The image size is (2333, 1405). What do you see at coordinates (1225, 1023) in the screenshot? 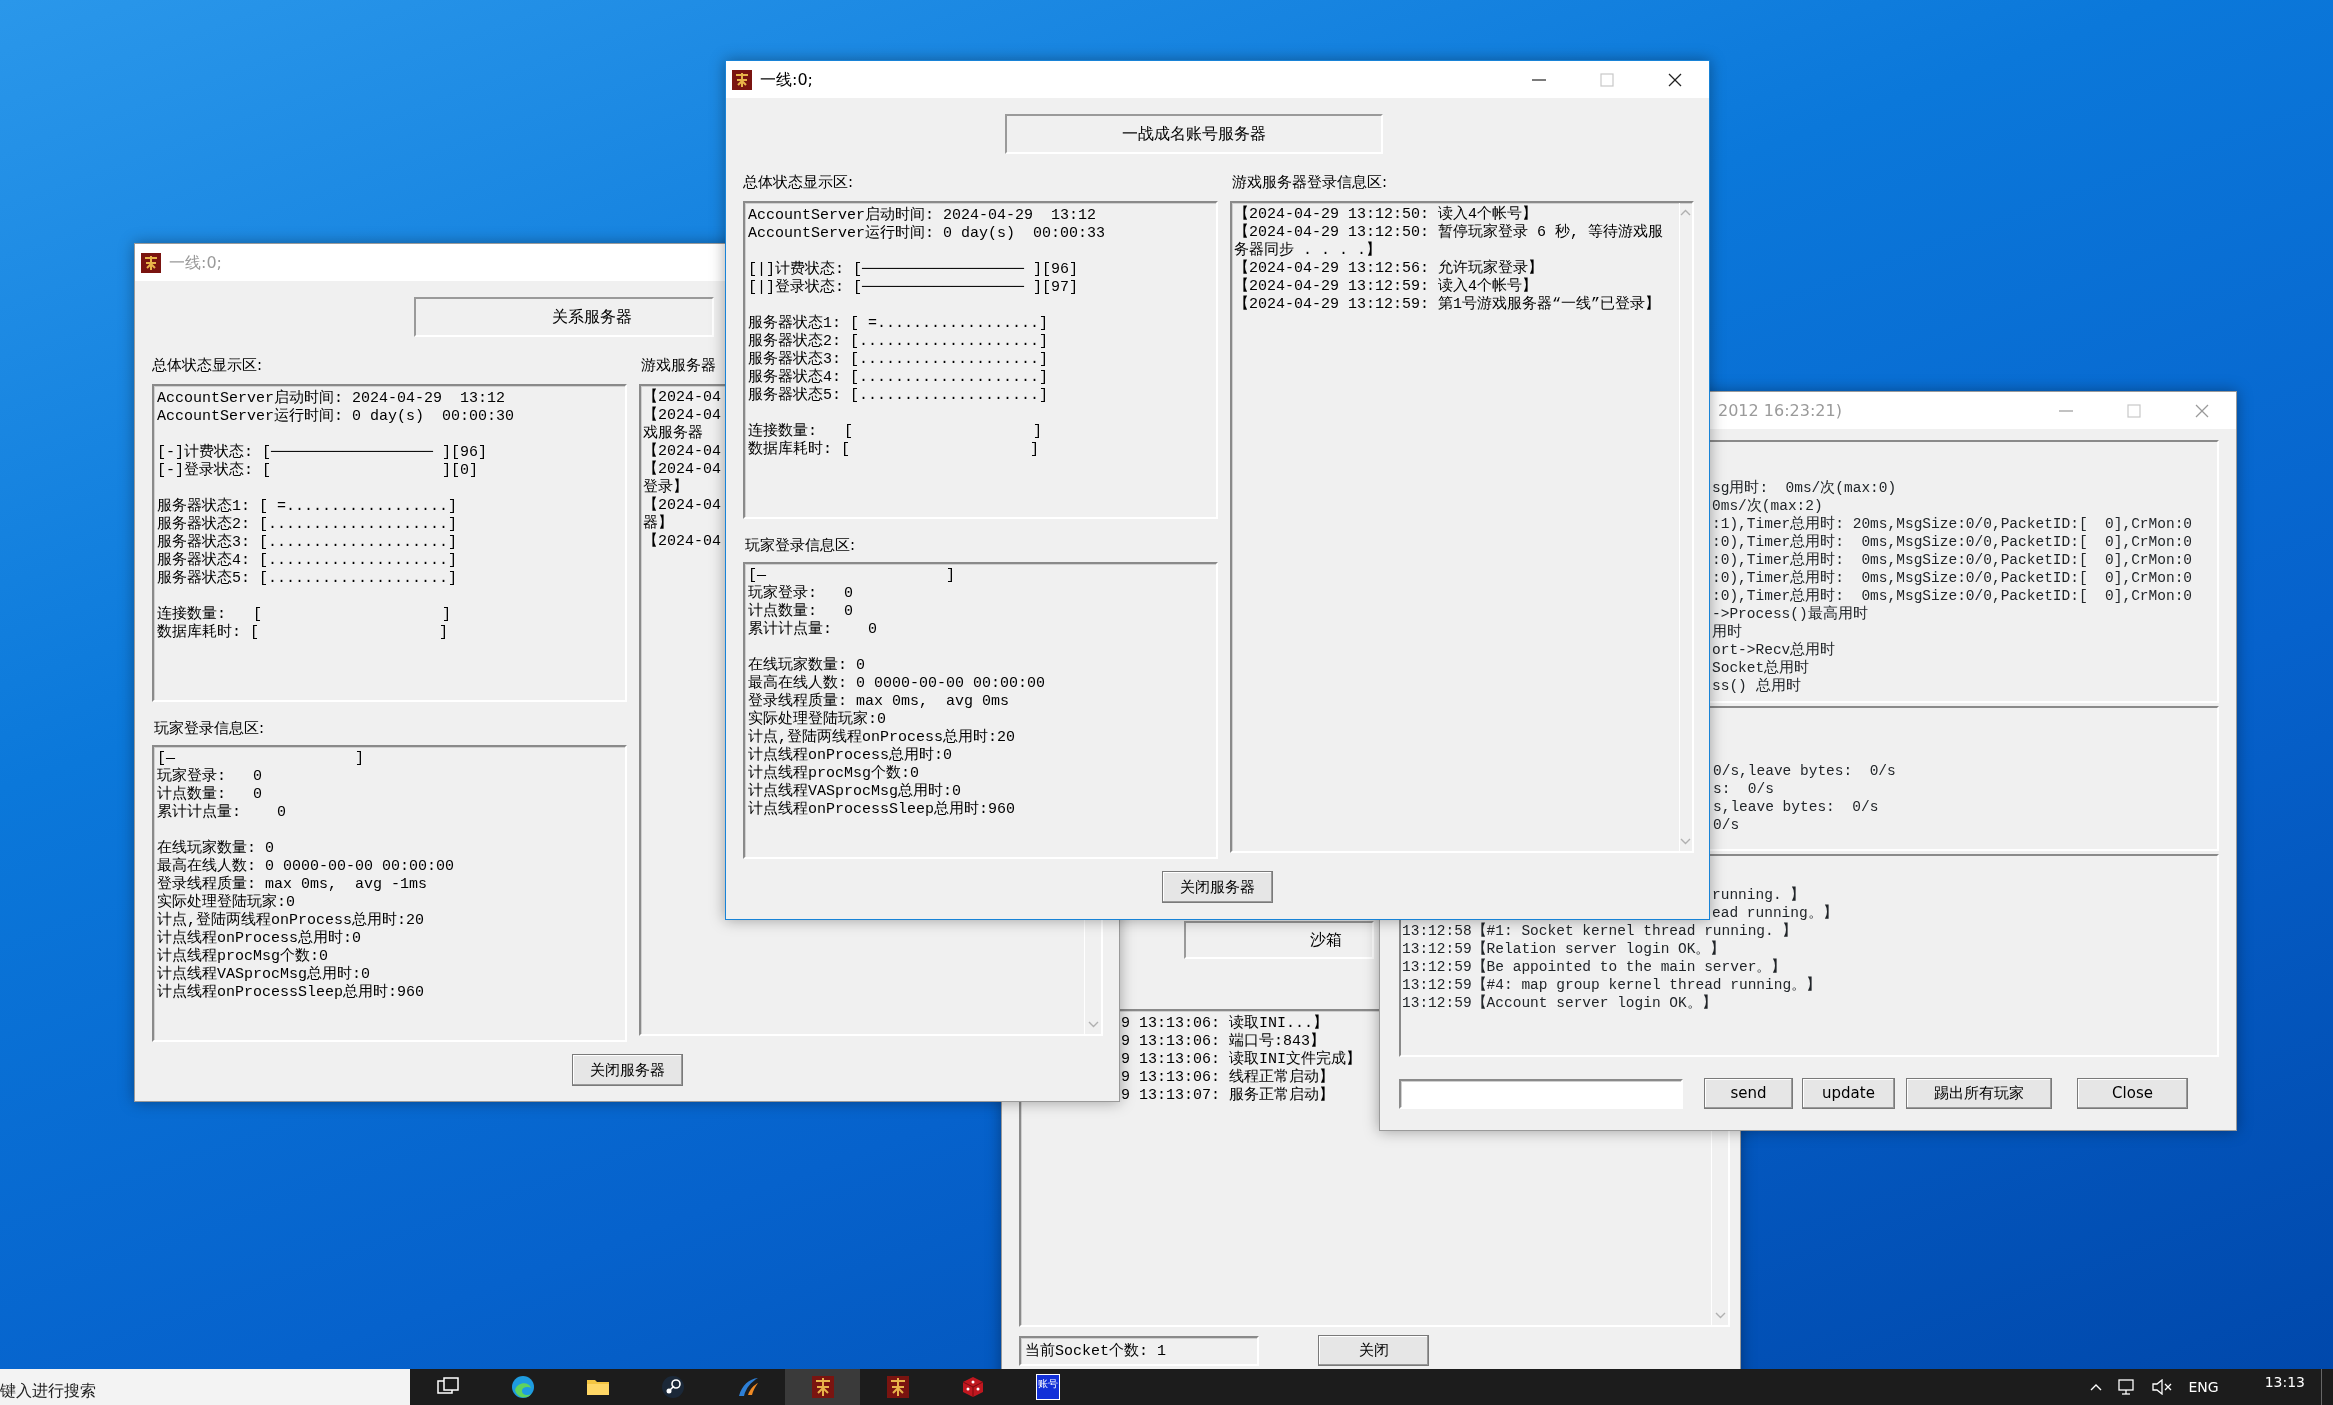
I see `log-line: 9 13:13:06: 读取INI...】` at bounding box center [1225, 1023].